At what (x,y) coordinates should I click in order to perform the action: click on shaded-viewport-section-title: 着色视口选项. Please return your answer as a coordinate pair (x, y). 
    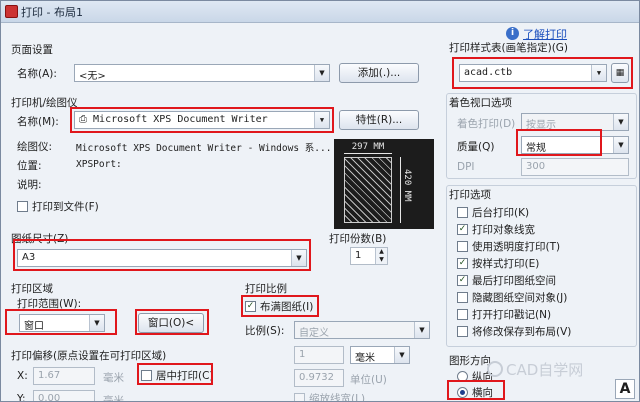
    Looking at the image, I should click on (480, 103).